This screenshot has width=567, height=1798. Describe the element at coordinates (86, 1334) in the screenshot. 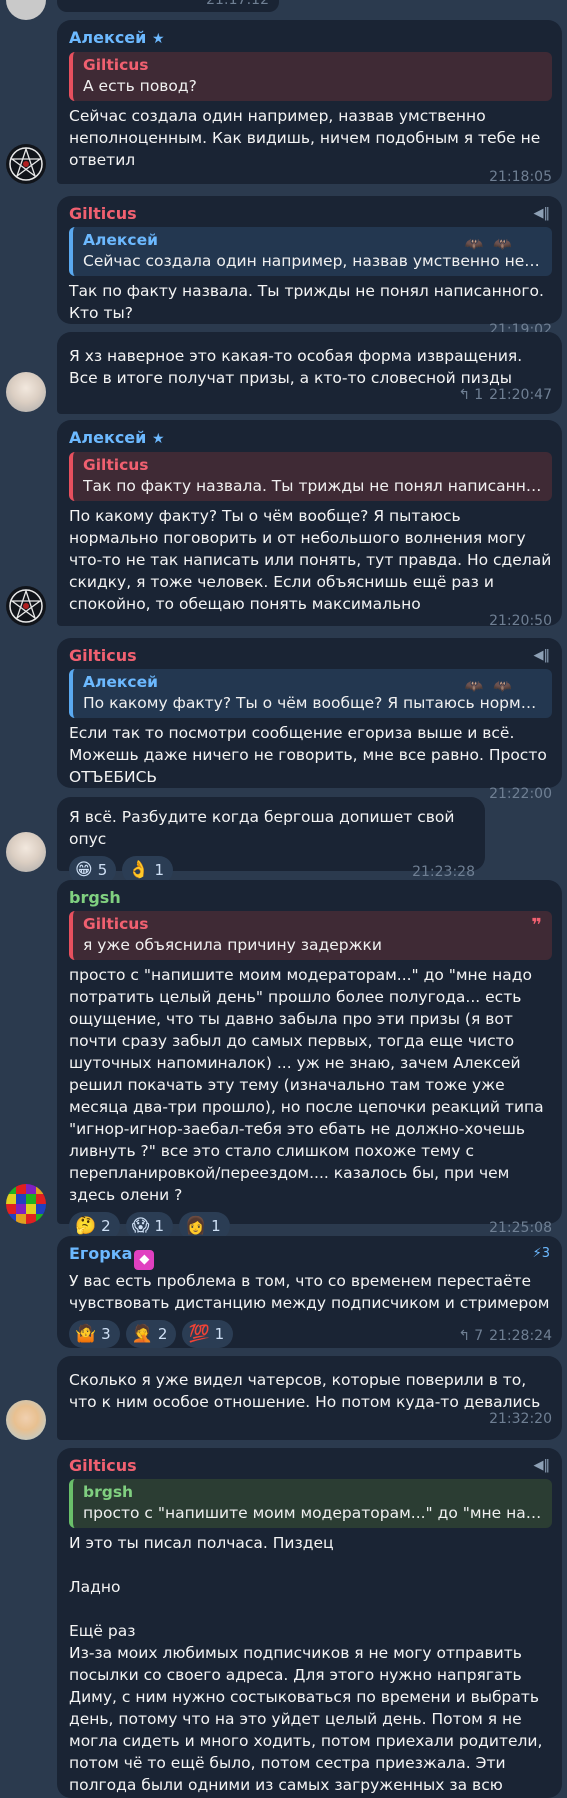

I see `shrug-emoji-icon: 🤷` at that location.